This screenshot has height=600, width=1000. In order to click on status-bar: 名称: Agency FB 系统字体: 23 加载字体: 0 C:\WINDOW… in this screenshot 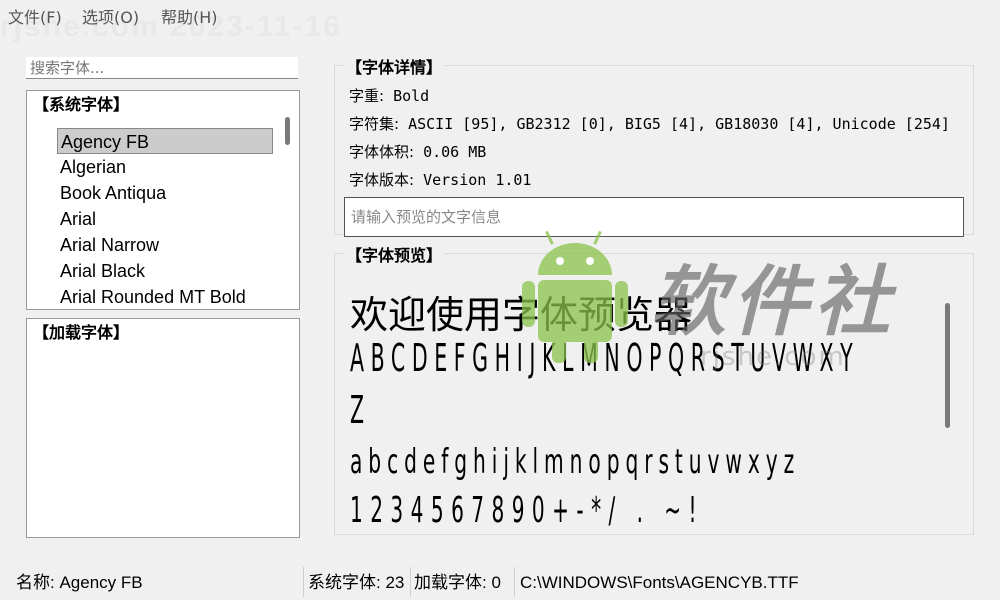, I will do `click(500, 582)`.